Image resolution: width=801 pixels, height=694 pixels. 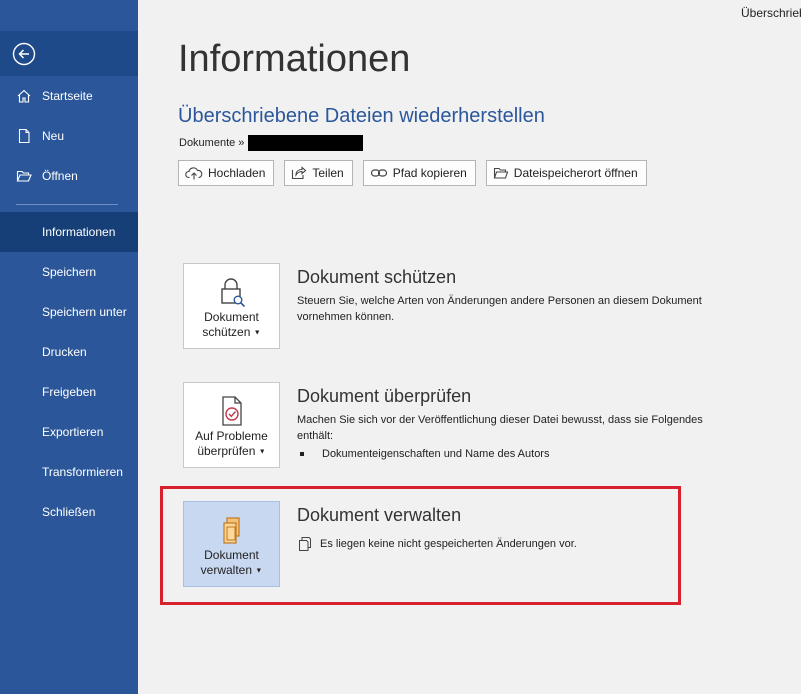 What do you see at coordinates (771, 13) in the screenshot?
I see `document-title: Überschriebene` at bounding box center [771, 13].